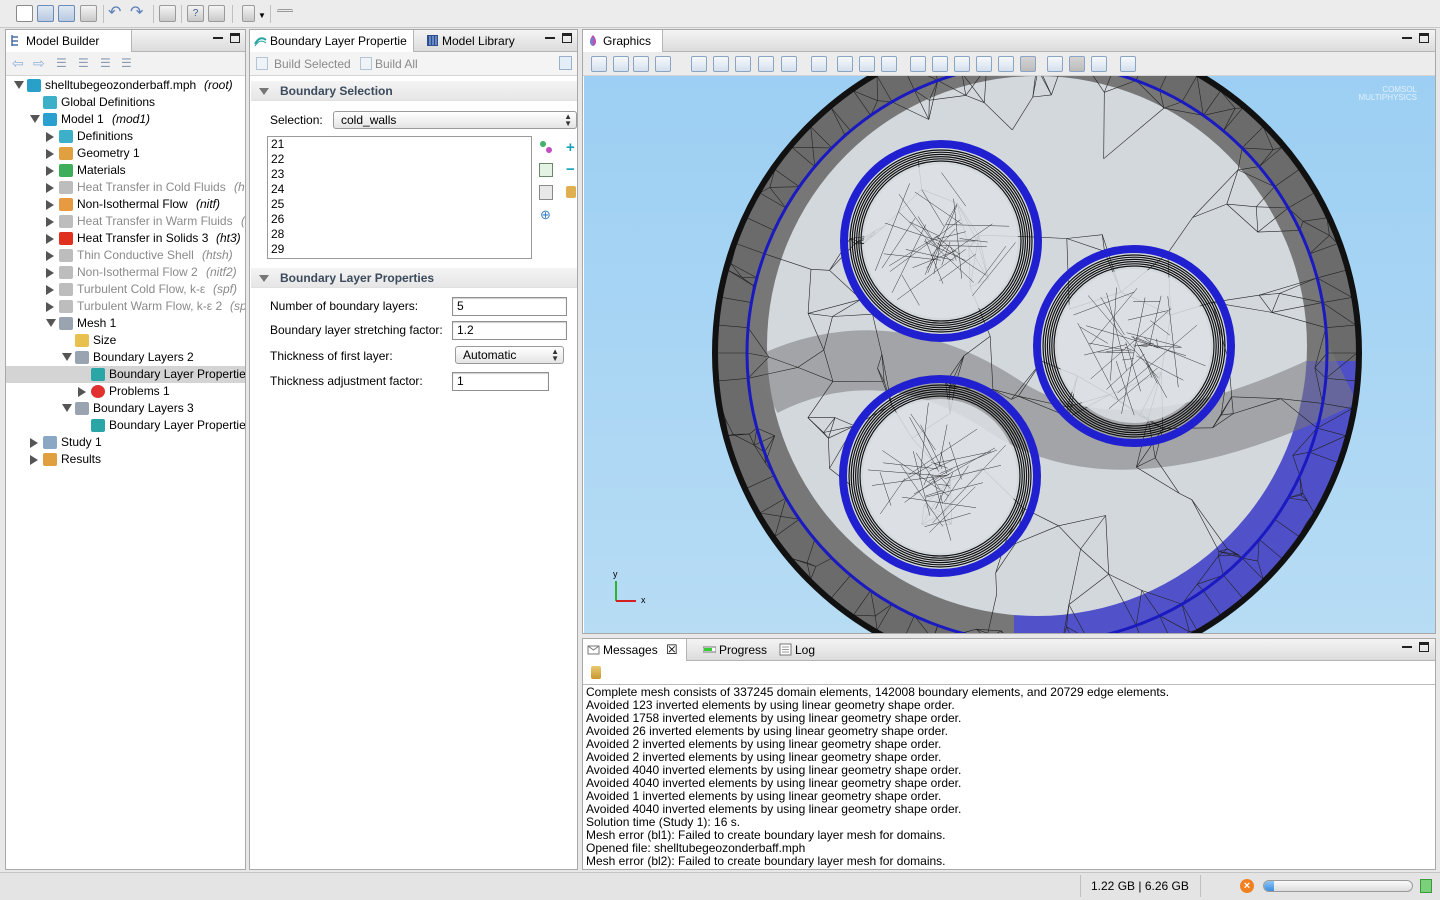  What do you see at coordinates (285, 15) in the screenshot?
I see `layout-icon` at bounding box center [285, 15].